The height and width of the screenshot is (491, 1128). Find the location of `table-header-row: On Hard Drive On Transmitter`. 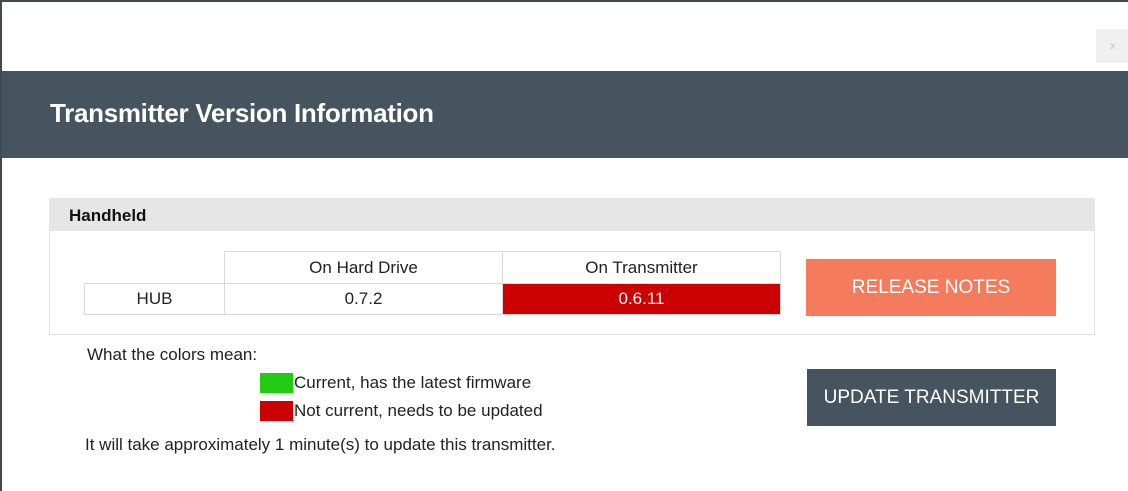

table-header-row: On Hard Drive On Transmitter is located at coordinates (432, 267).